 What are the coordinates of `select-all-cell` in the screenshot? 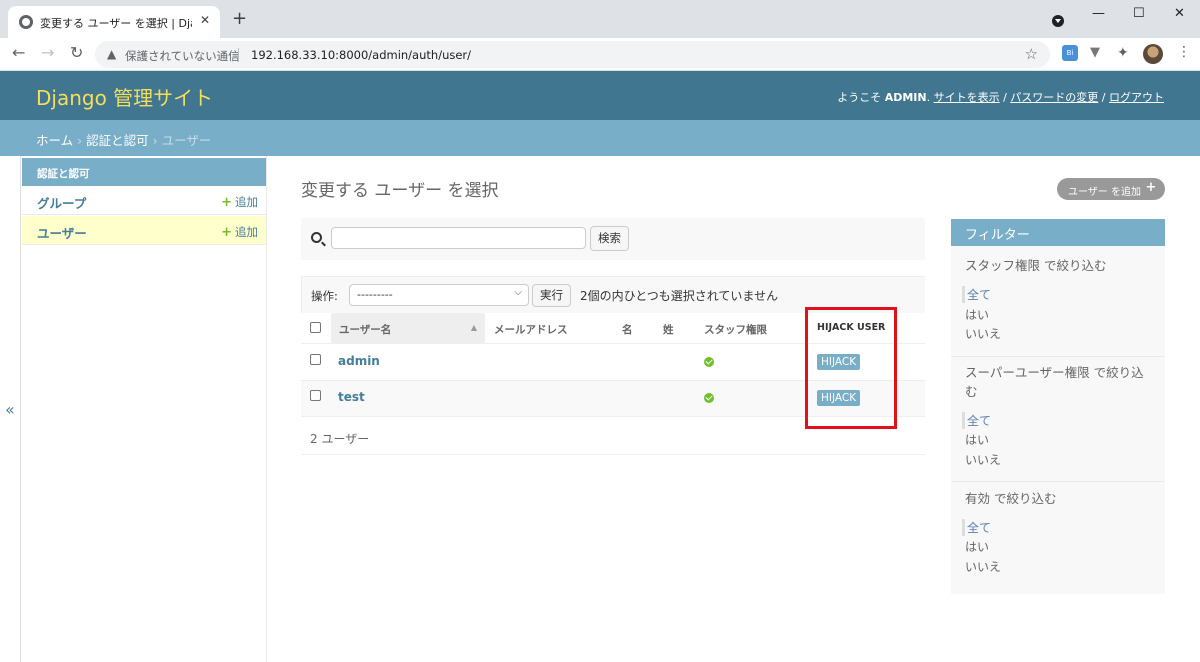 It's located at (315, 328).